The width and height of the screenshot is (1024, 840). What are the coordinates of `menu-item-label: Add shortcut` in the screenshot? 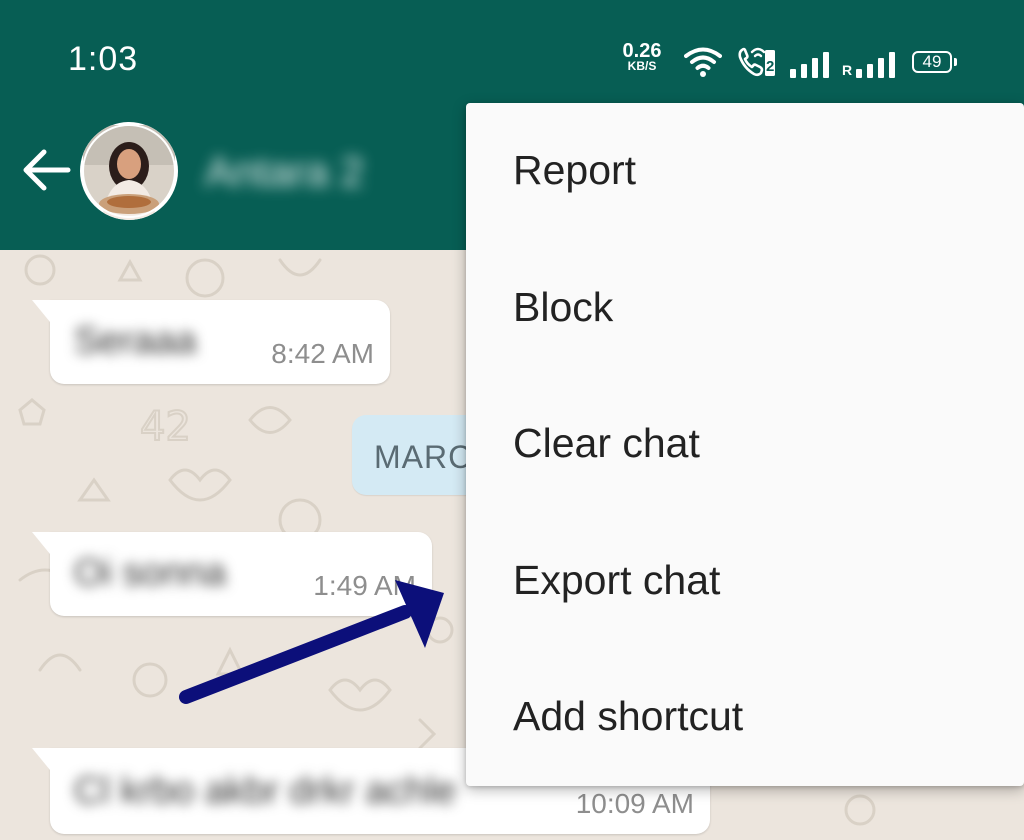 It's located at (628, 716).